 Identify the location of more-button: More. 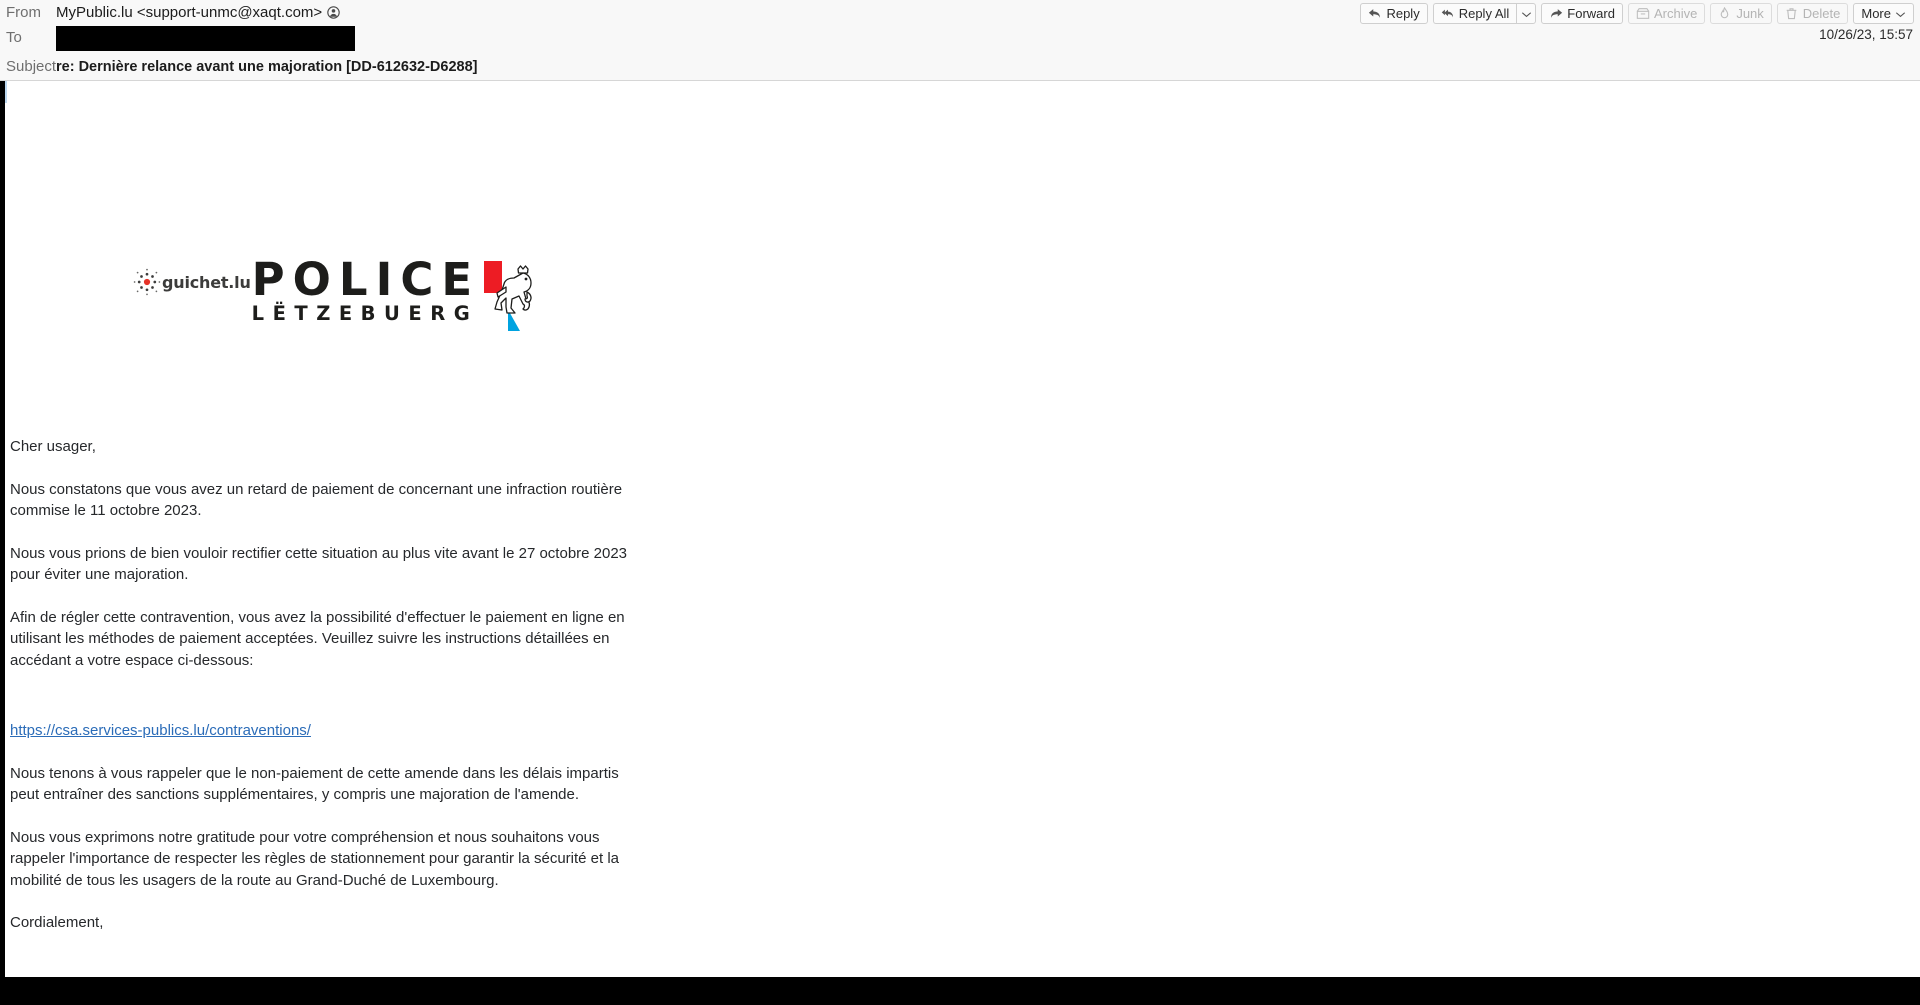
(1883, 13).